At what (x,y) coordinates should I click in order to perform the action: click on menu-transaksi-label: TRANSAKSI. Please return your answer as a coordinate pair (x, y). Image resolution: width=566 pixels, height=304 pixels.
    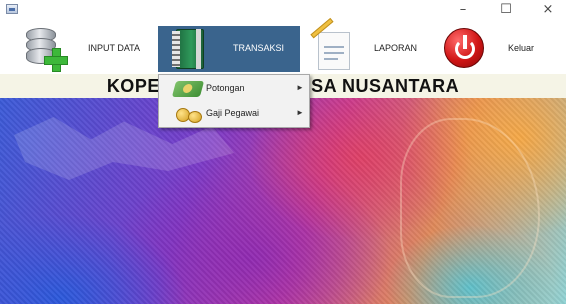
    Looking at the image, I should click on (259, 48).